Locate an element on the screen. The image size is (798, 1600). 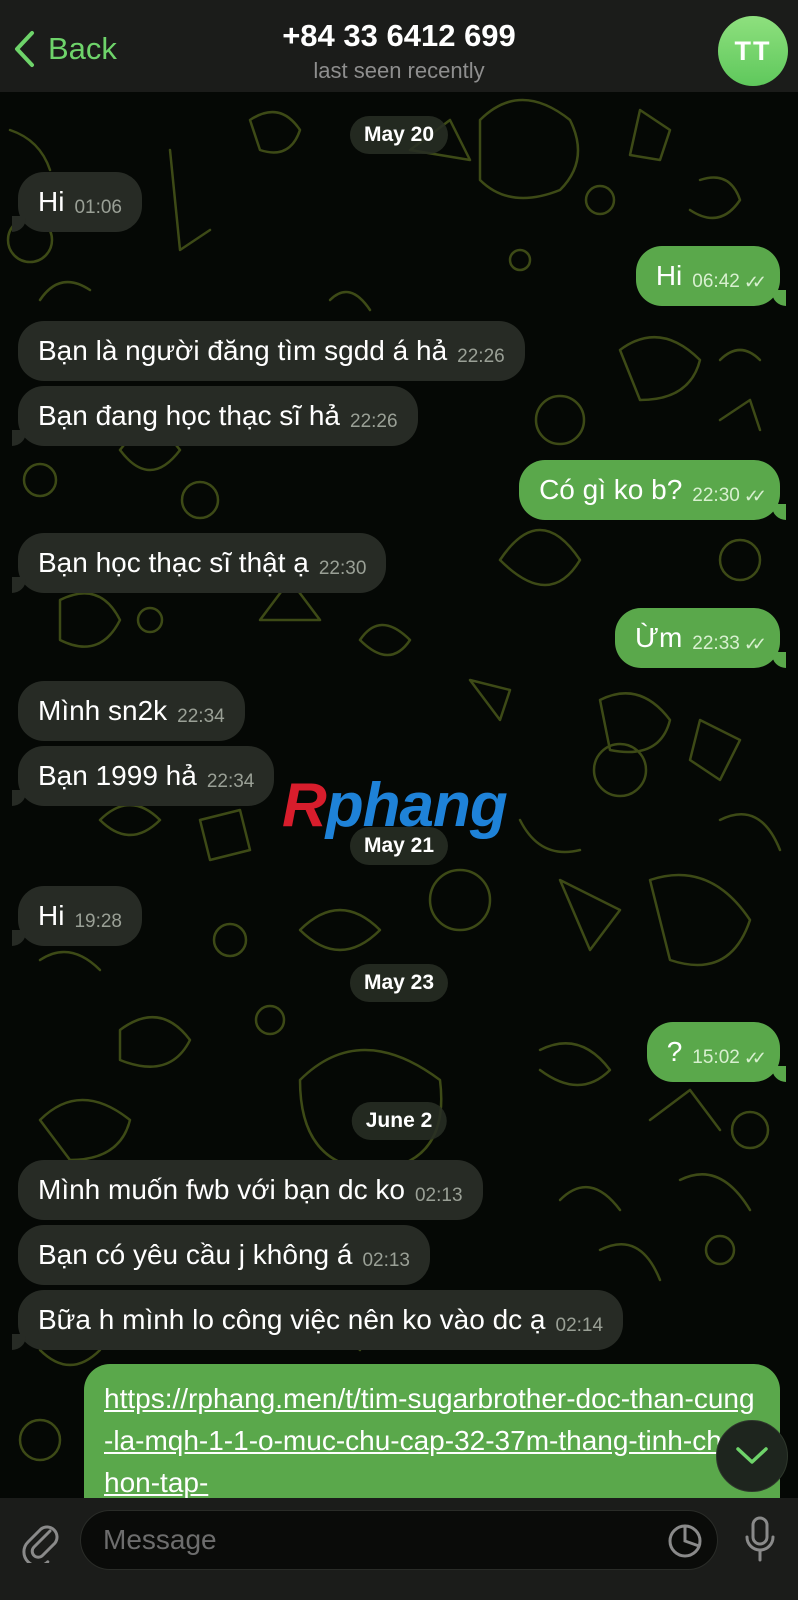
message-in: Mình muốn fwb với bạn dc ko 02:13 is located at coordinates (250, 1190).